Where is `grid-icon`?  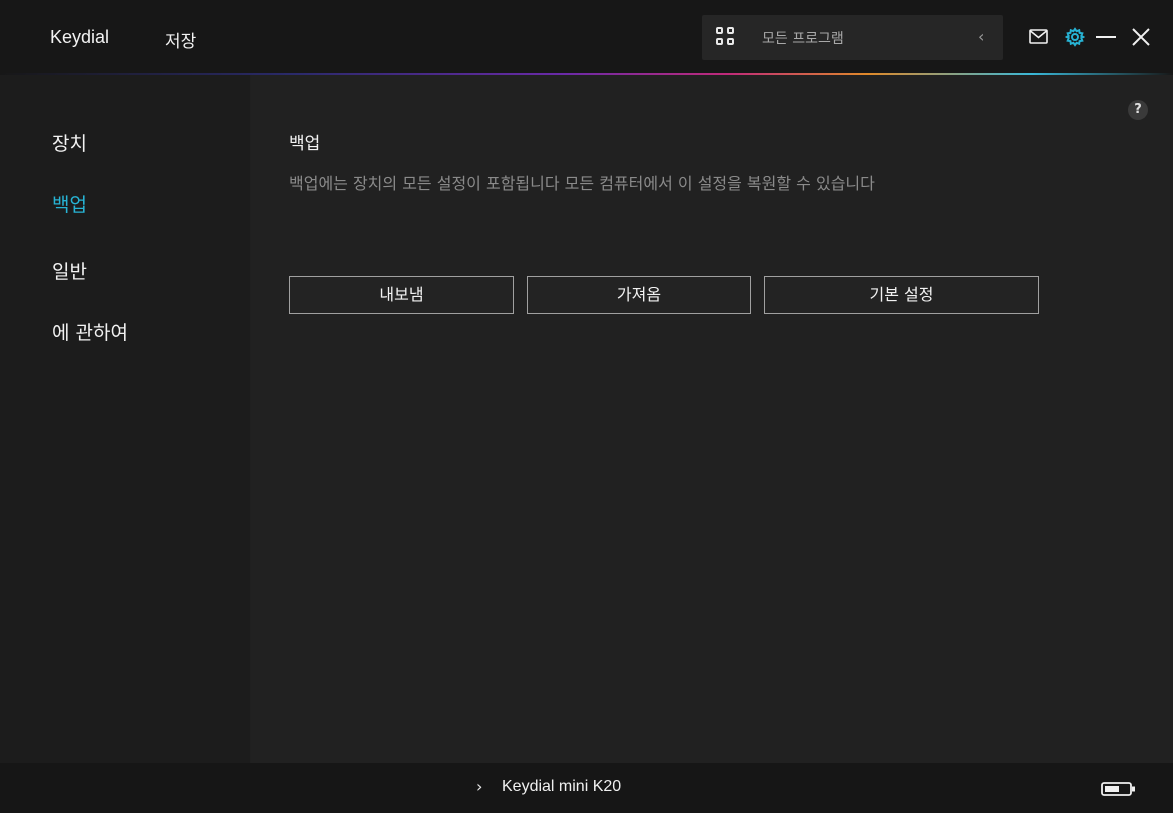 grid-icon is located at coordinates (725, 36).